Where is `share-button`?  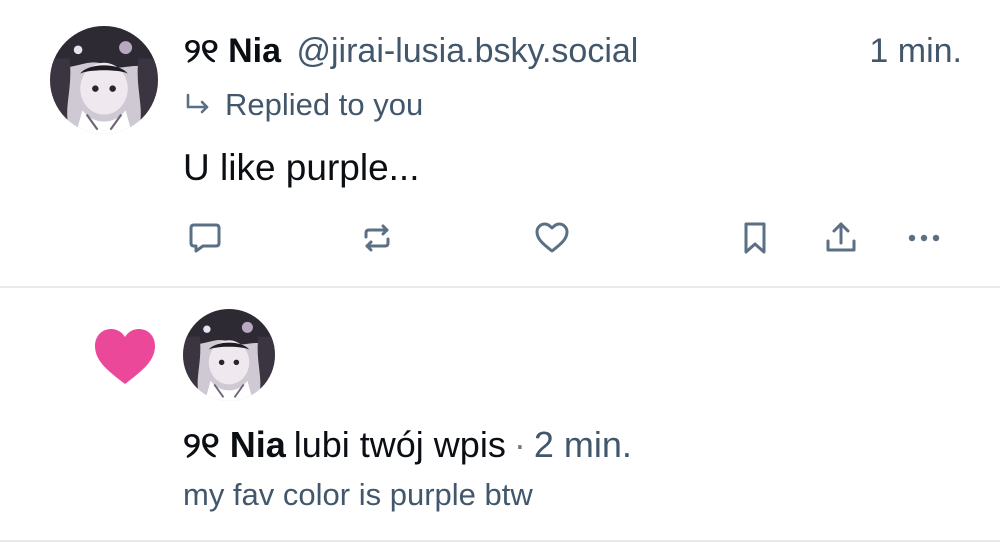 share-button is located at coordinates (841, 238).